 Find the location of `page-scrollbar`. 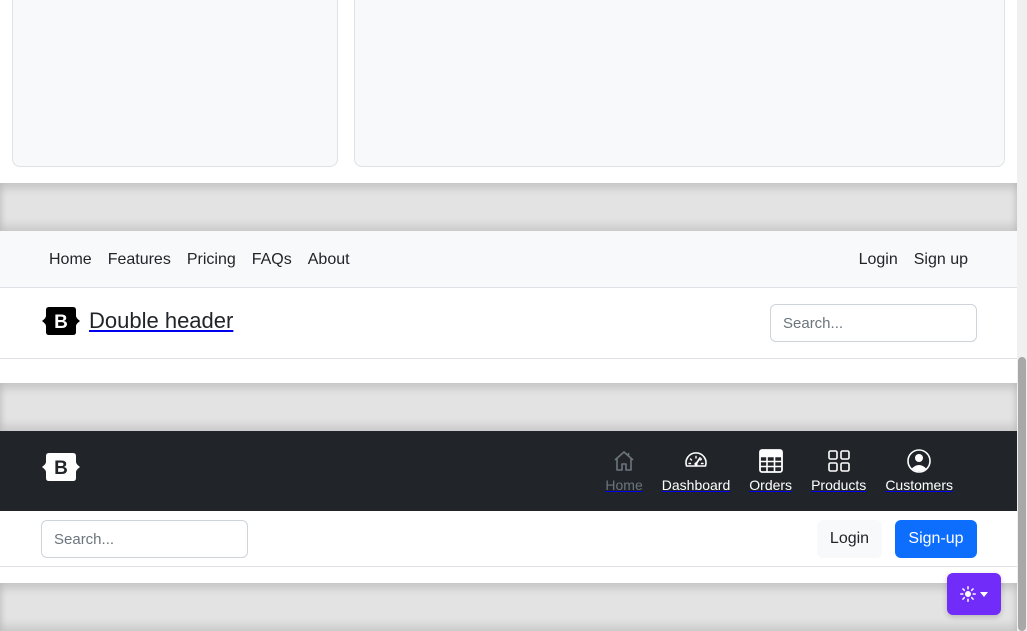

page-scrollbar is located at coordinates (1022, 315).